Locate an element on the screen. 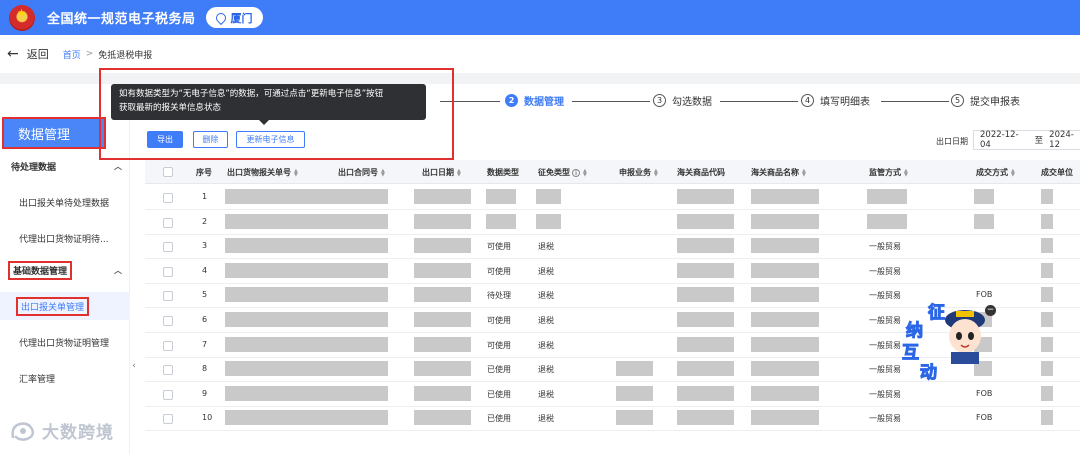  cell-seq: 8 is located at coordinates (205, 369).